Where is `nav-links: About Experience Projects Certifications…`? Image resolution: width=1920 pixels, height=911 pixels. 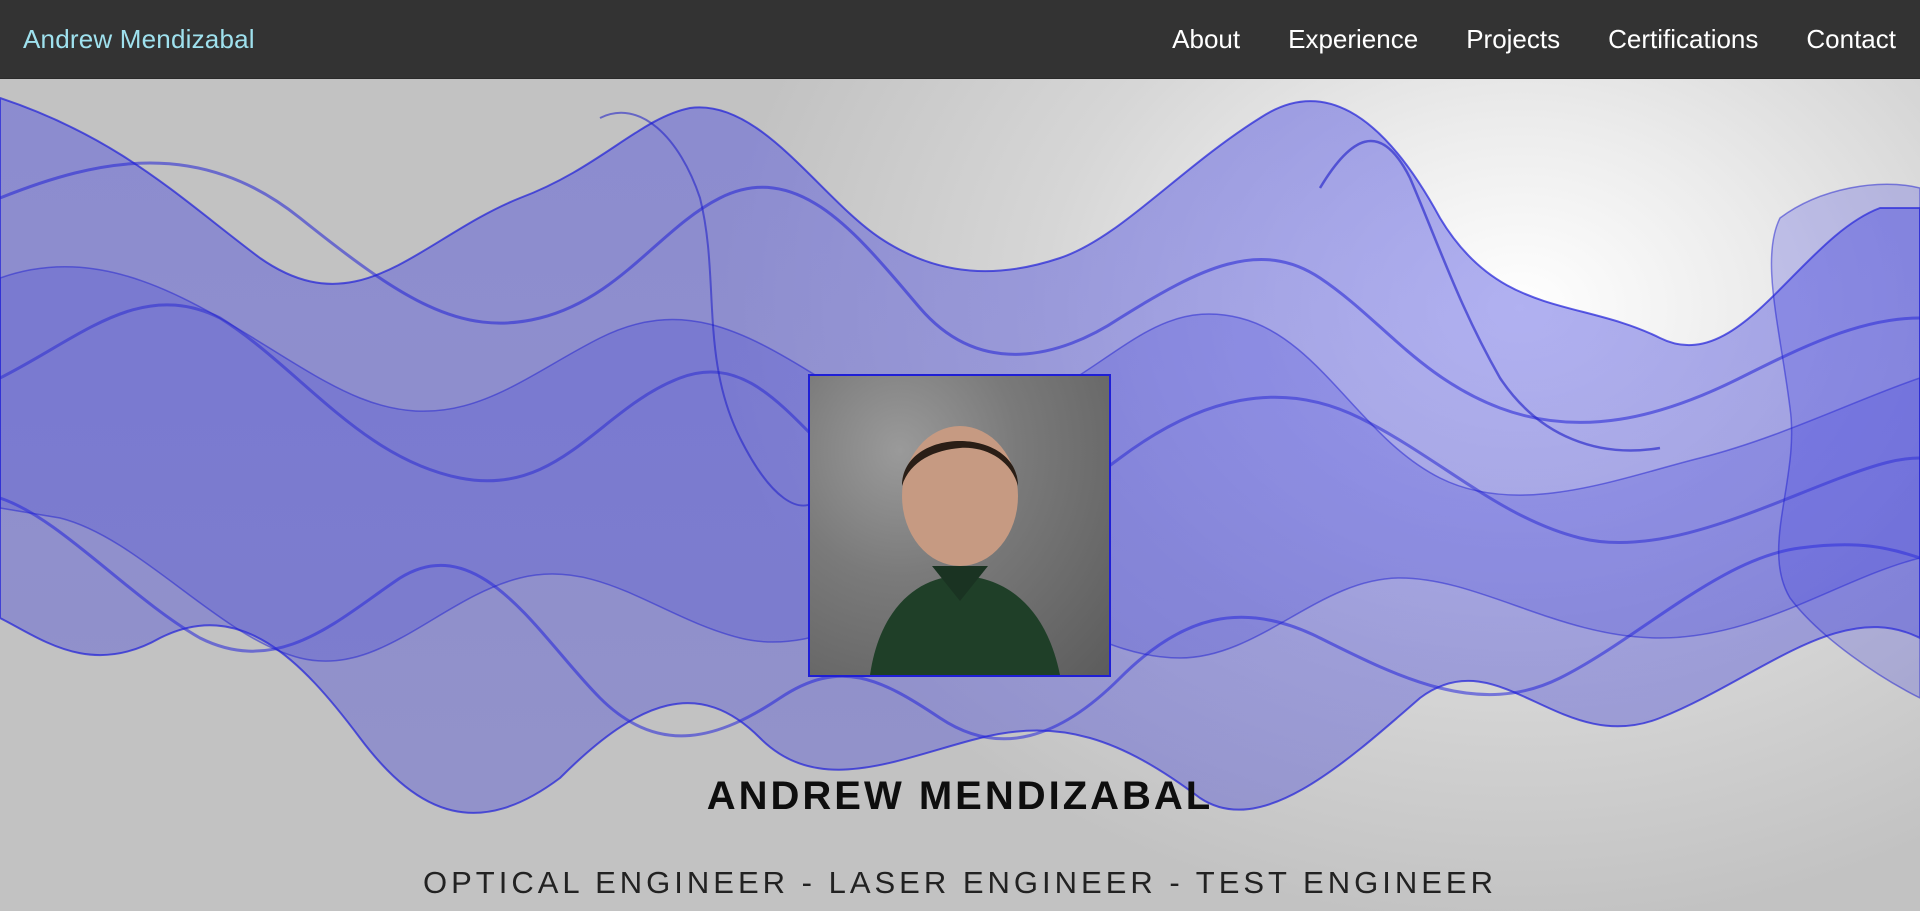
nav-links: About Experience Projects Certifications… is located at coordinates (1510, 39).